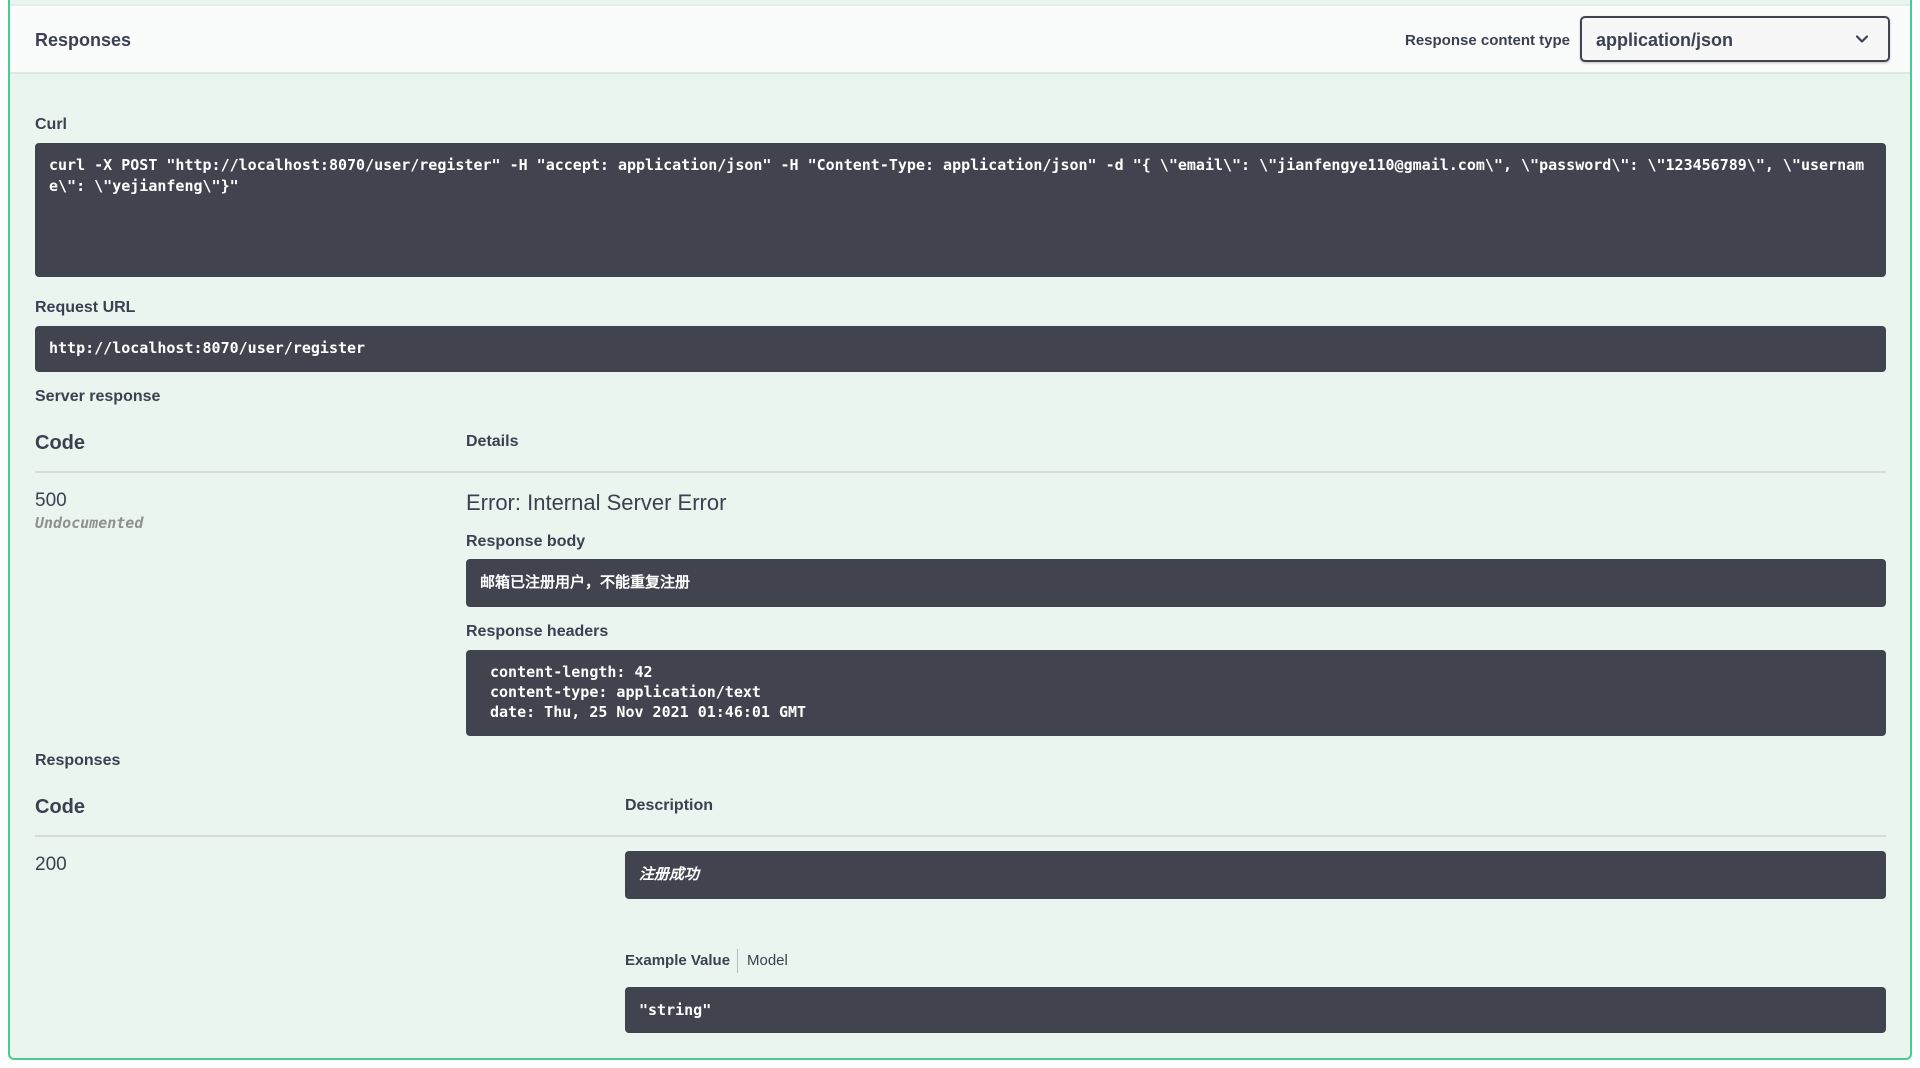 The width and height of the screenshot is (1920, 1068). What do you see at coordinates (60, 807) in the screenshot?
I see `responses-code-header: Code` at bounding box center [60, 807].